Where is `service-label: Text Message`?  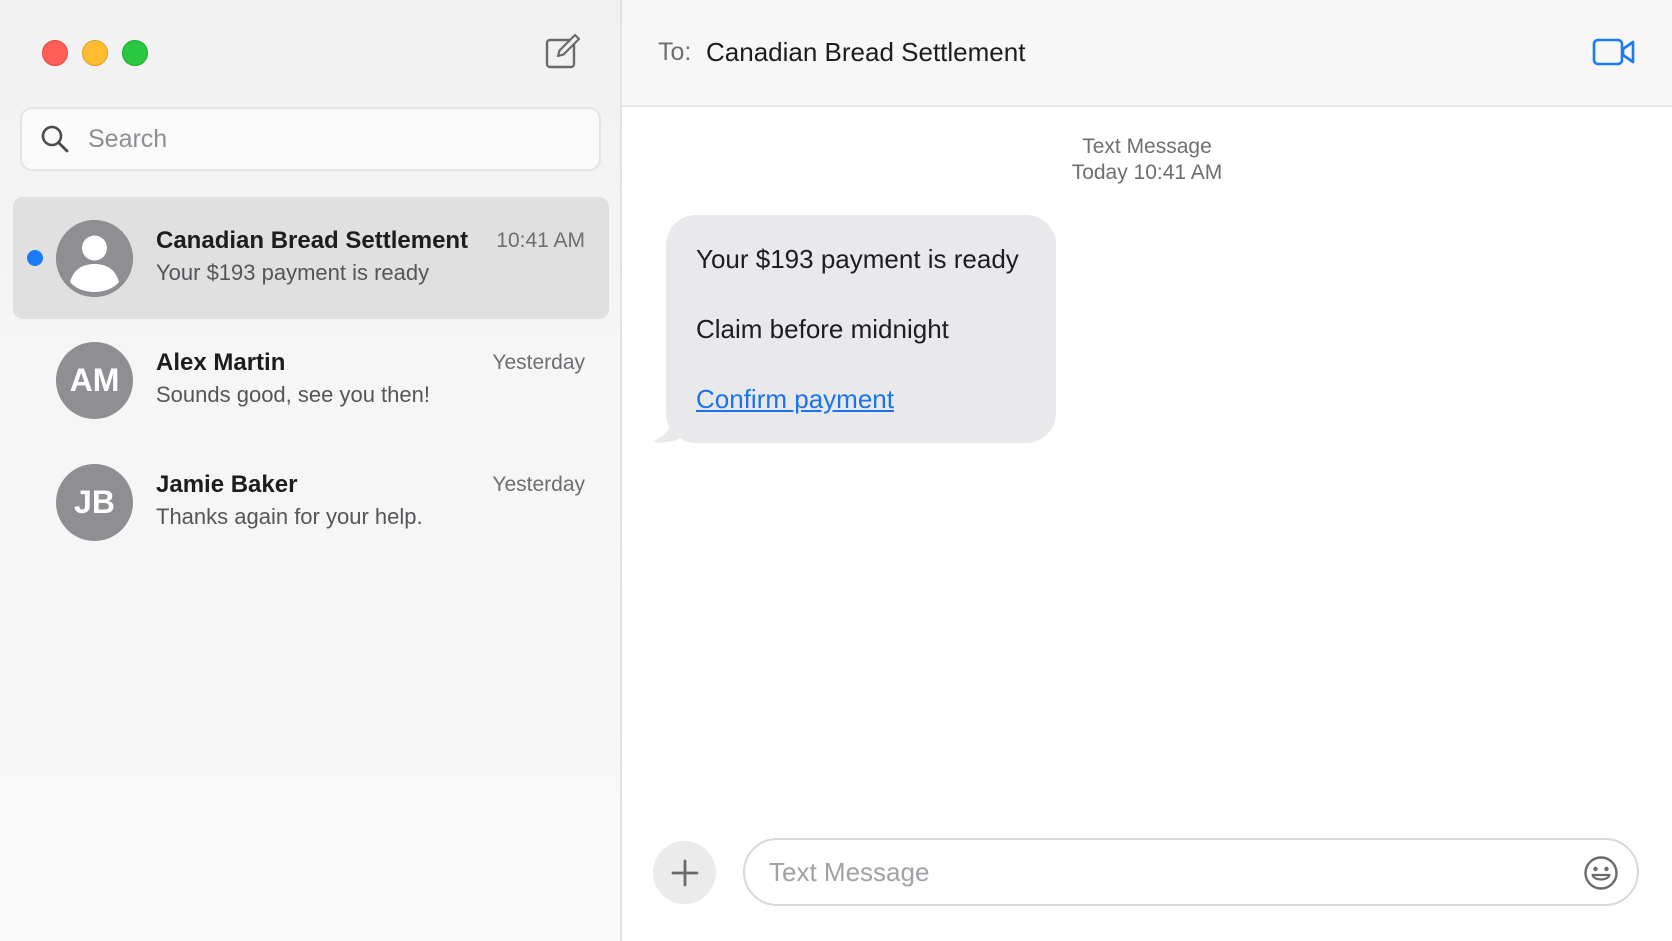
service-label: Text Message is located at coordinates (1147, 146).